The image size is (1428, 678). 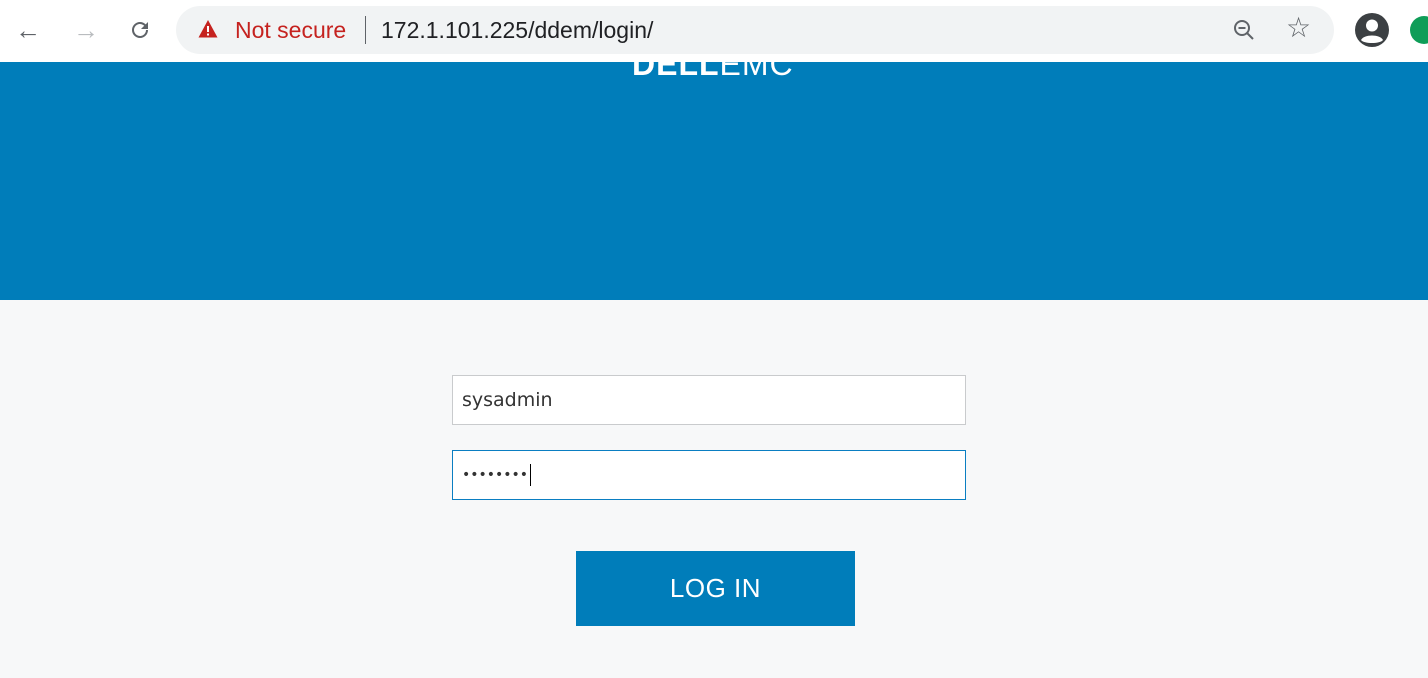 I want to click on username-input: sysadmin, so click(x=709, y=400).